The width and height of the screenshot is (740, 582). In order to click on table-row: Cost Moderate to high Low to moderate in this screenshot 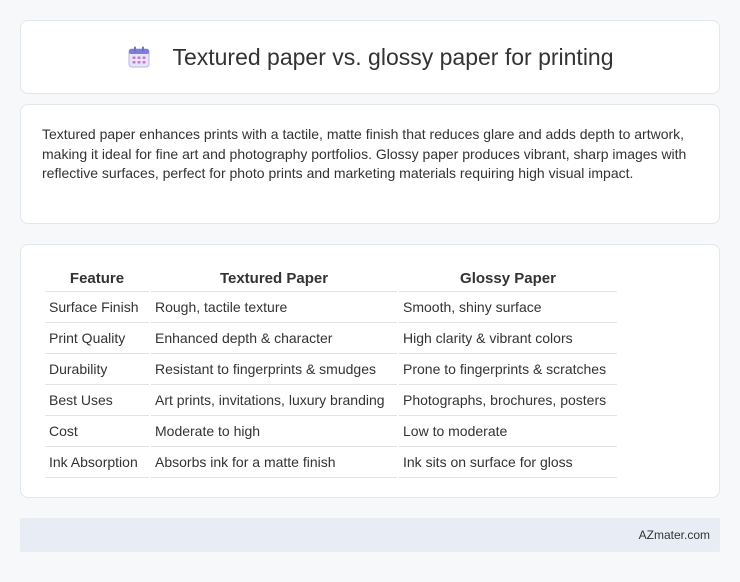, I will do `click(331, 431)`.